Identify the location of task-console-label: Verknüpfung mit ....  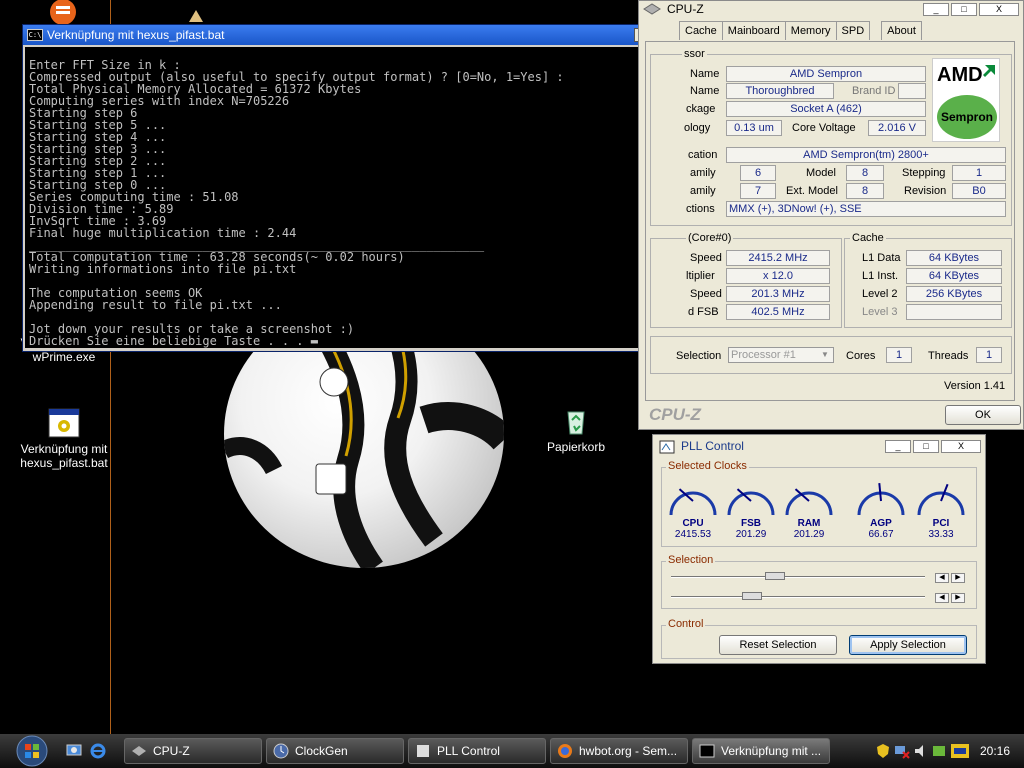
(771, 751).